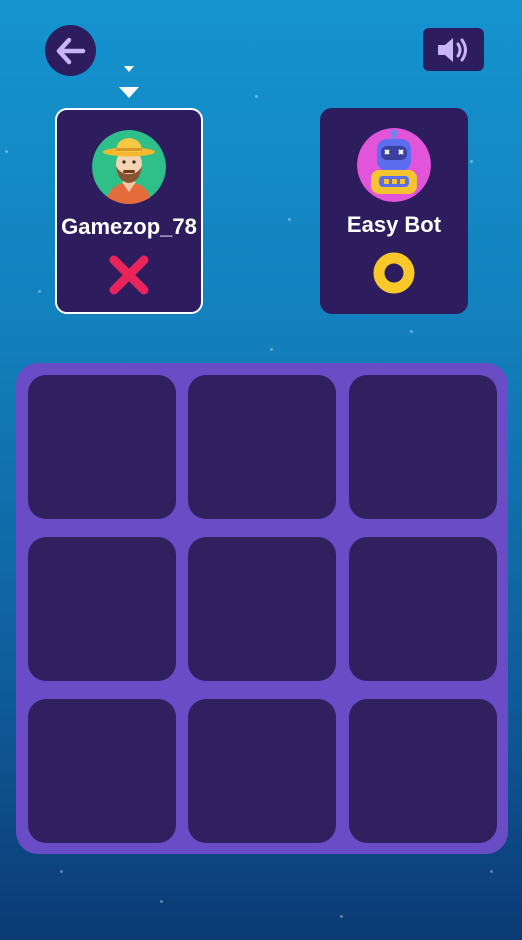 This screenshot has height=940, width=522. Describe the element at coordinates (423, 771) in the screenshot. I see `board-cell-r3c3` at that location.